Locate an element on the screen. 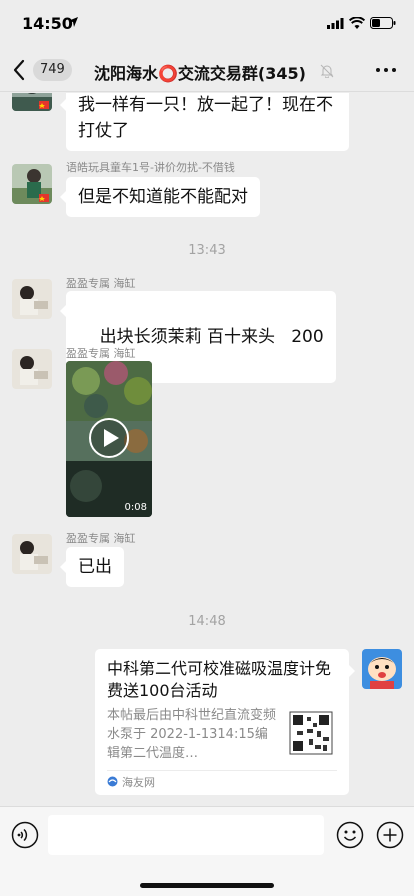 This screenshot has height=896, width=414. location-arrow-icon is located at coordinates (73, 22).